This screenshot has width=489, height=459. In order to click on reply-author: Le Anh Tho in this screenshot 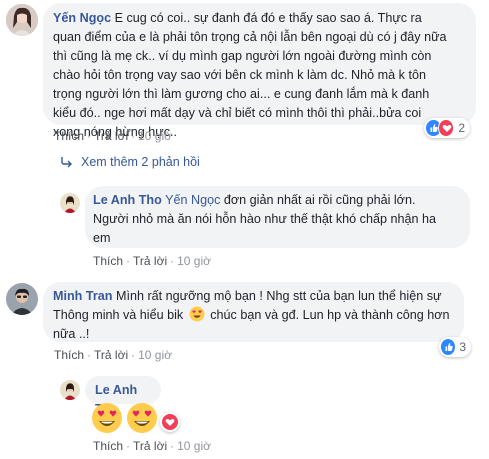, I will do `click(127, 200)`.